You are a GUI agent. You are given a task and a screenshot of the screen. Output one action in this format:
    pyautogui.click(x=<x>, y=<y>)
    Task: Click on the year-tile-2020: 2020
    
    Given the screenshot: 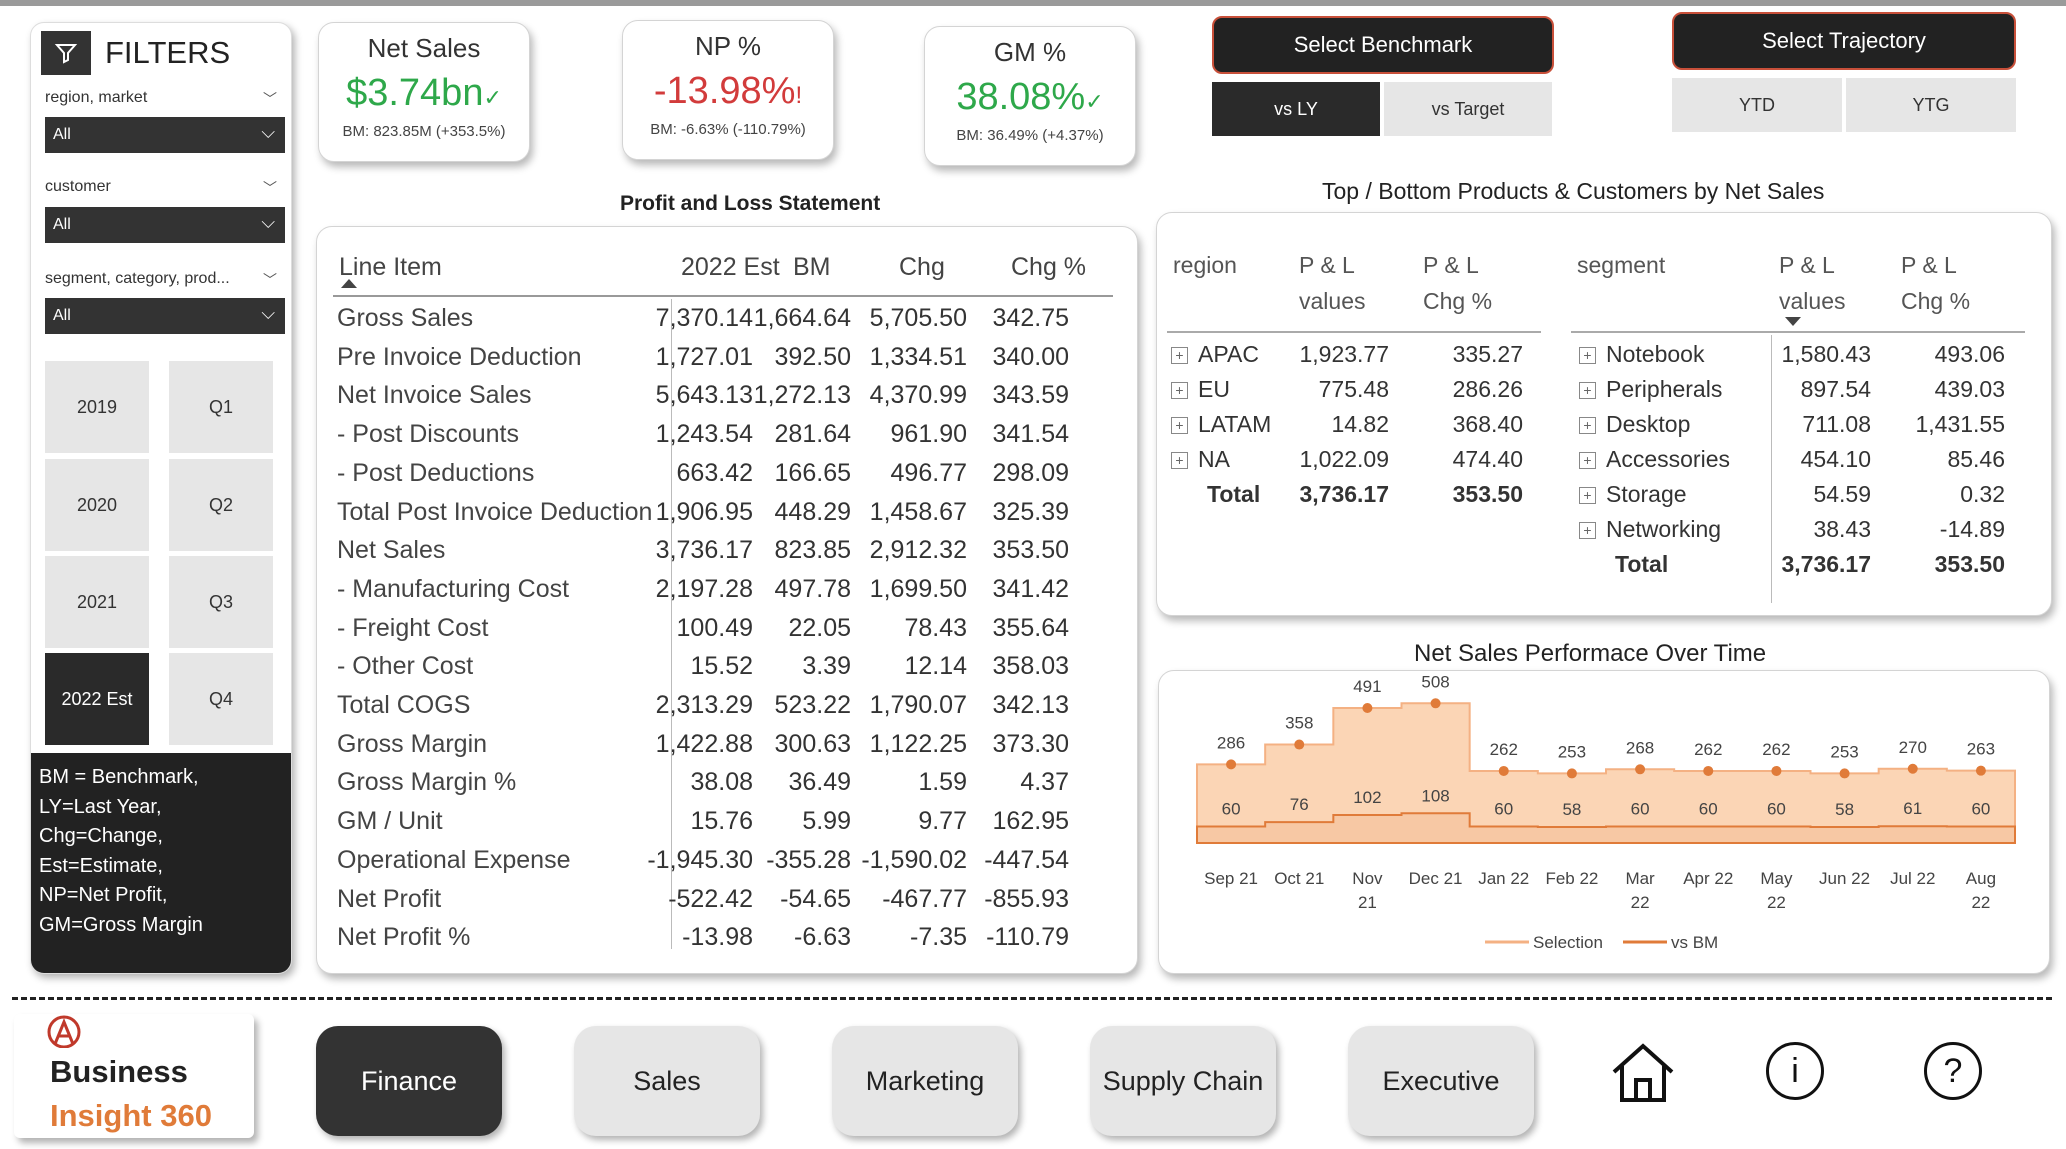 What is the action you would take?
    pyautogui.click(x=97, y=505)
    